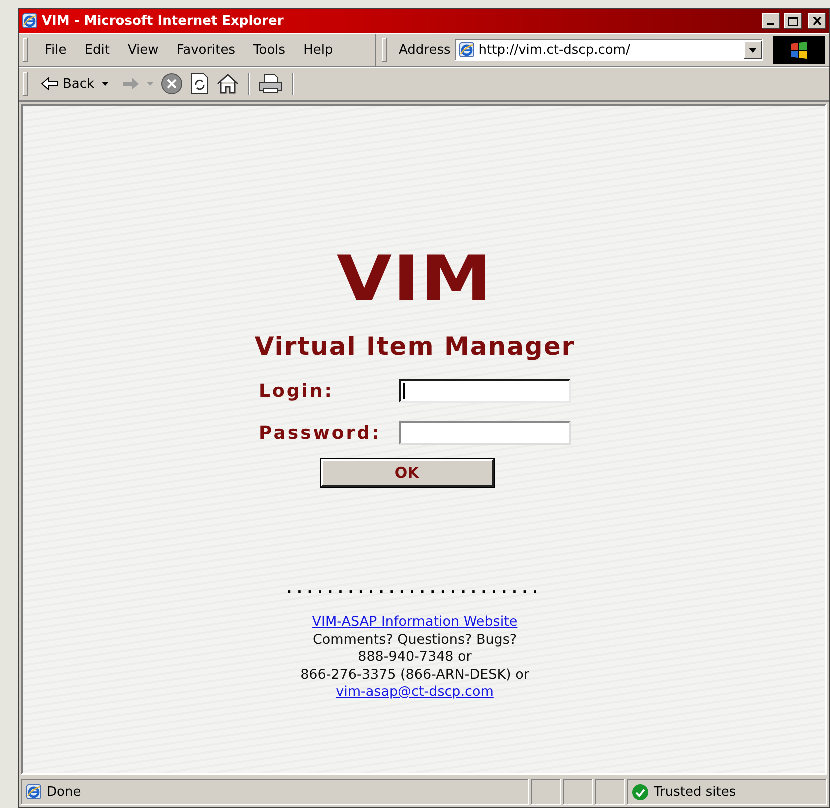 This screenshot has width=830, height=808. I want to click on menu-item: Tools, so click(269, 50).